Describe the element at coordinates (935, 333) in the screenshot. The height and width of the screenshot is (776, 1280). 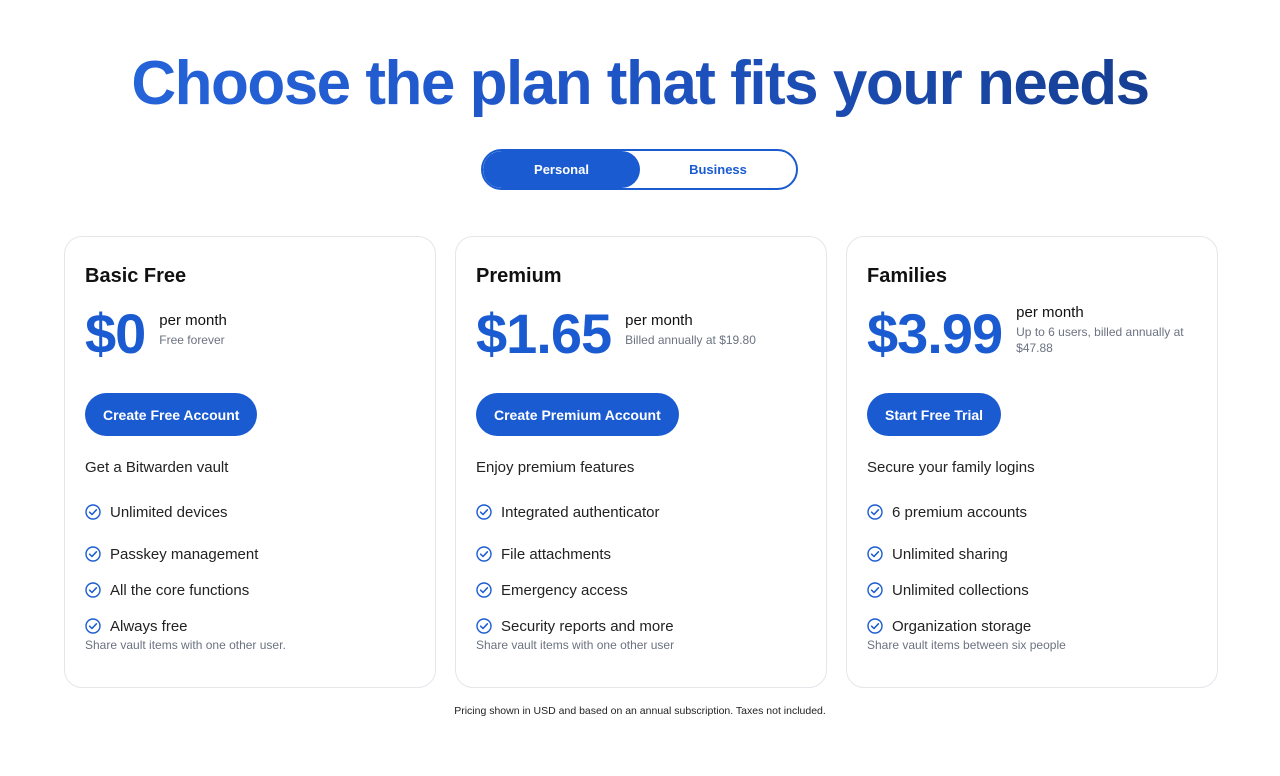
I see `plan-price: $3.99` at that location.